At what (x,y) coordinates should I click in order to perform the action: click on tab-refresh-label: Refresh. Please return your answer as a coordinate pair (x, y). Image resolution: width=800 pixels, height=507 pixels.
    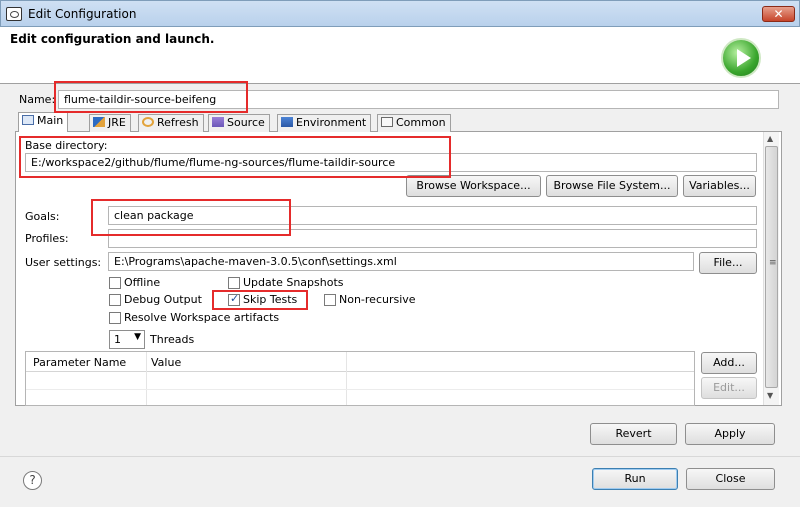
    Looking at the image, I should click on (178, 122).